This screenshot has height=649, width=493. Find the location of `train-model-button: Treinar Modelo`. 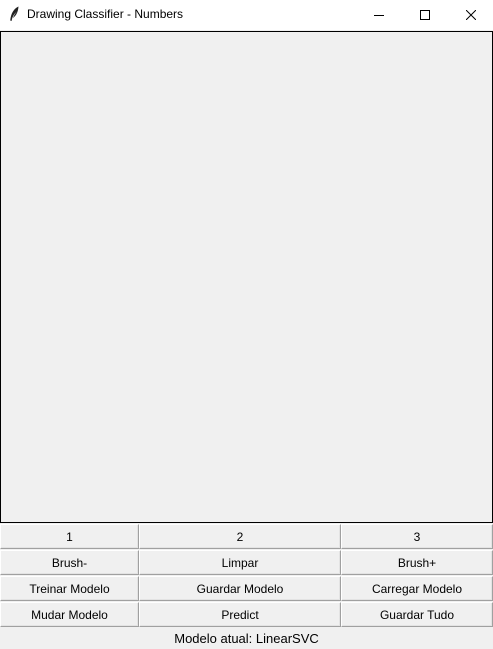

train-model-button: Treinar Modelo is located at coordinates (69, 588).